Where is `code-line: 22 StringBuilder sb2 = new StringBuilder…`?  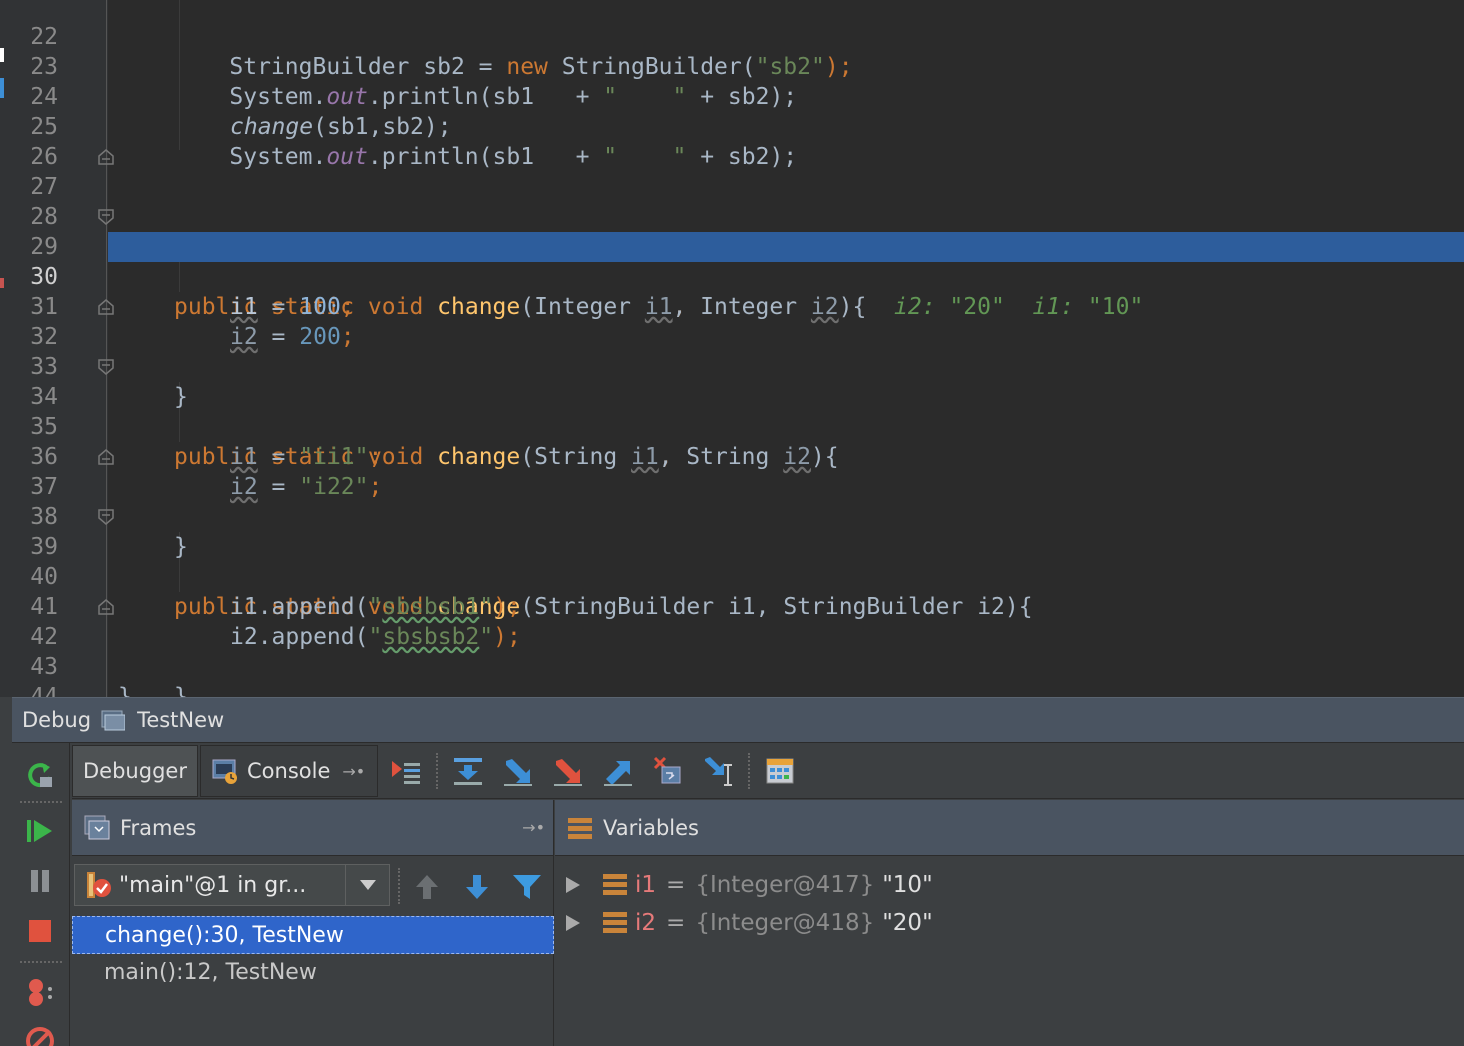 code-line: 22 StringBuilder sb2 = new StringBuilder… is located at coordinates (732, 40).